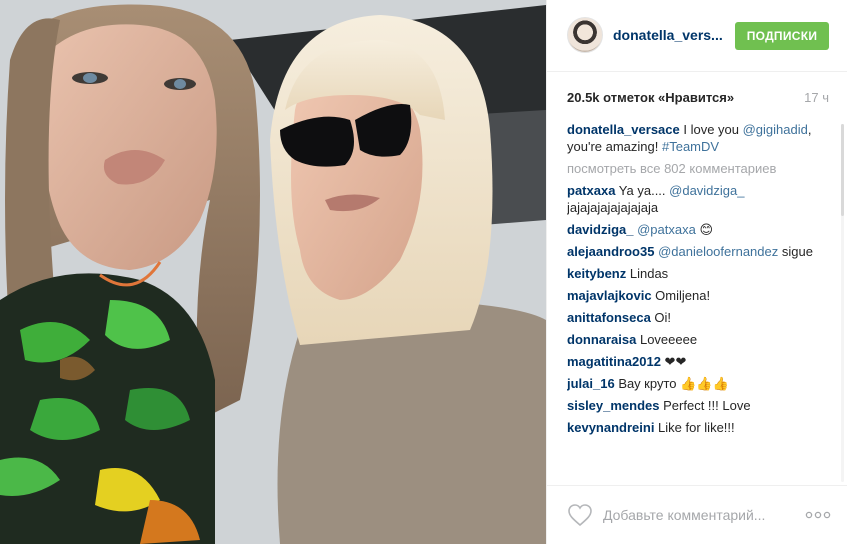 This screenshot has width=847, height=544. I want to click on comment-text: ❤❤, so click(673, 361).